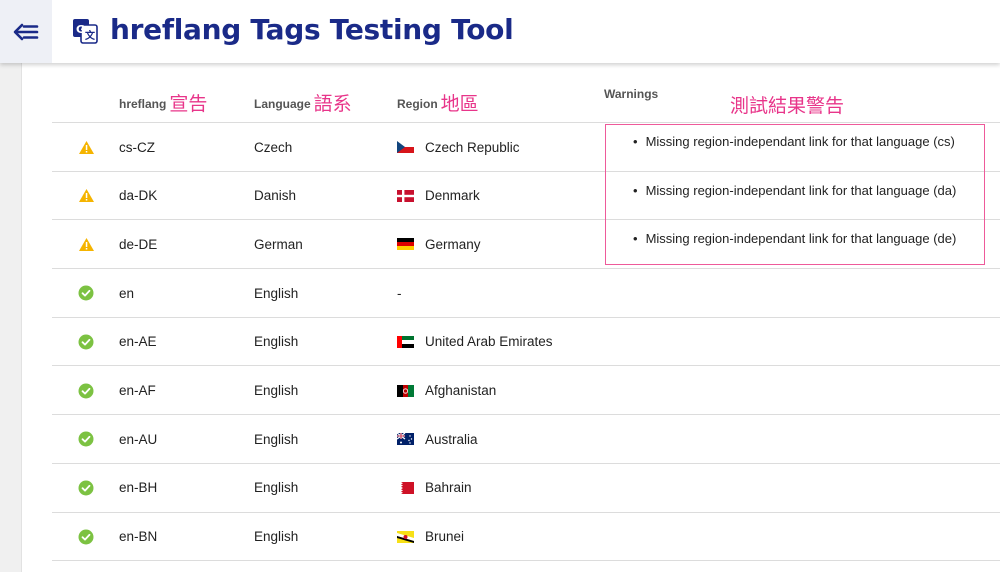 The image size is (1000, 572). What do you see at coordinates (138, 439) in the screenshot?
I see `hreflang-code: en-AU` at bounding box center [138, 439].